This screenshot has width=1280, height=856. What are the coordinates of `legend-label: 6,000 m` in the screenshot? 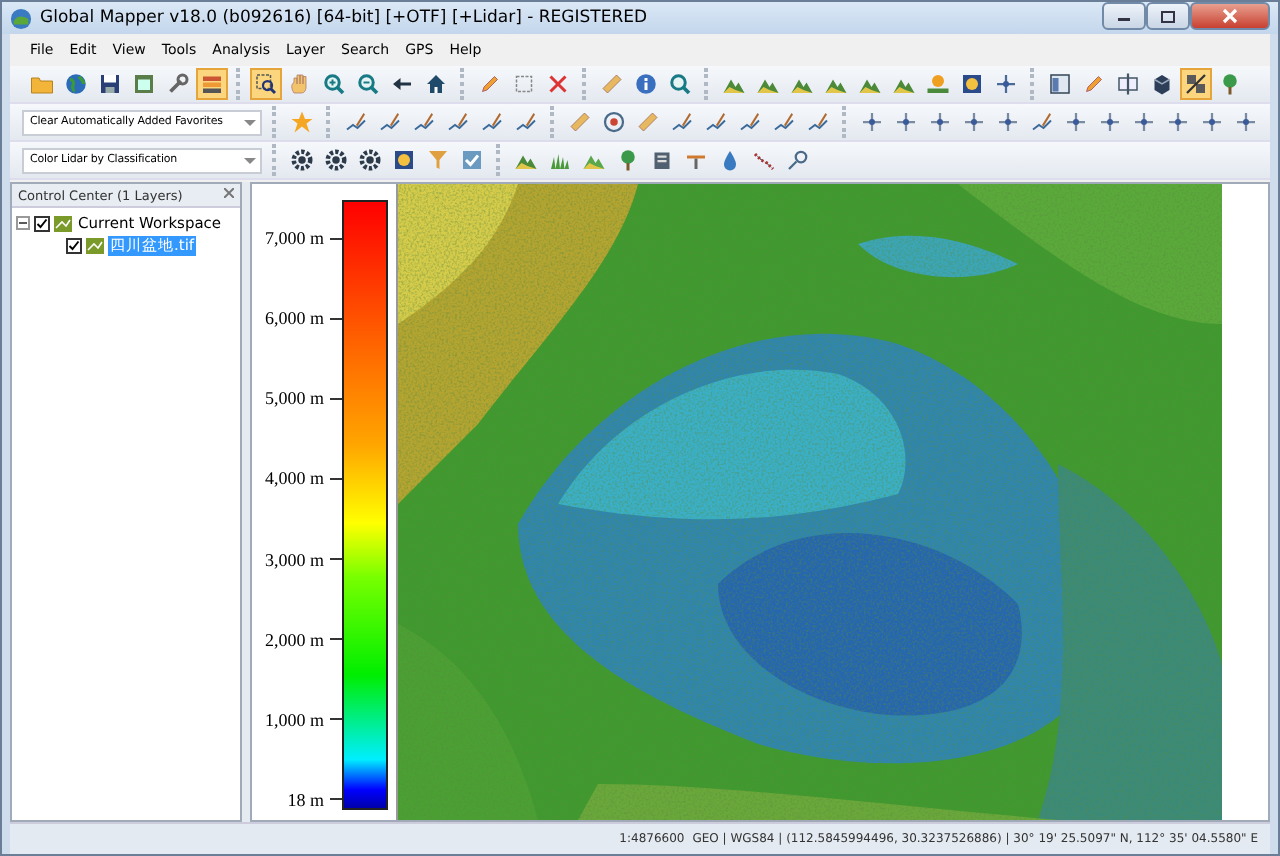 It's located at (294, 318).